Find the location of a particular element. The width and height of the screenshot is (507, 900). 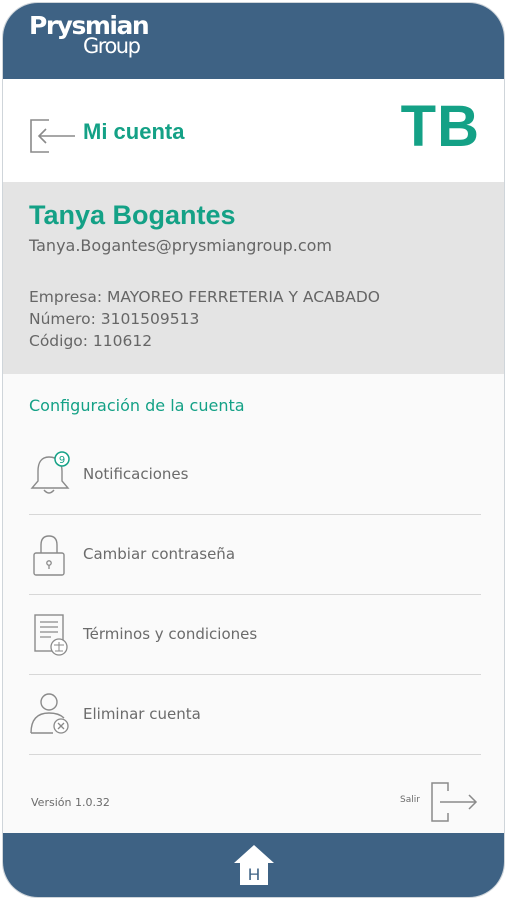

user-name: Tanya Bogantes is located at coordinates (132, 215).